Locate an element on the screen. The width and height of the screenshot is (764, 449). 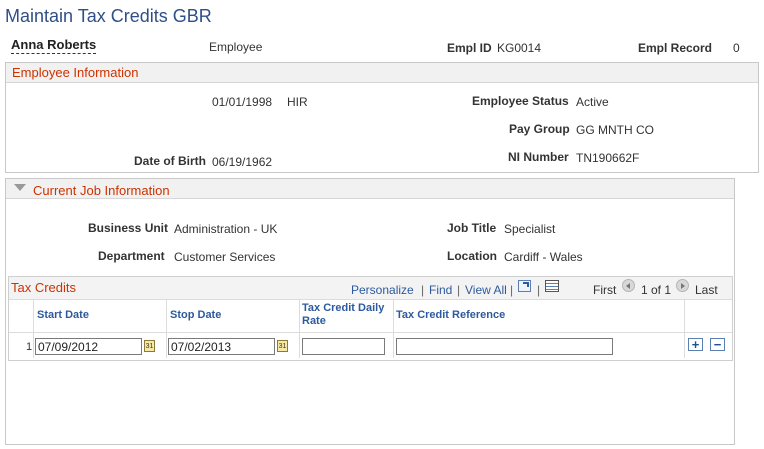
collapse-triangle-icon is located at coordinates (20, 187).